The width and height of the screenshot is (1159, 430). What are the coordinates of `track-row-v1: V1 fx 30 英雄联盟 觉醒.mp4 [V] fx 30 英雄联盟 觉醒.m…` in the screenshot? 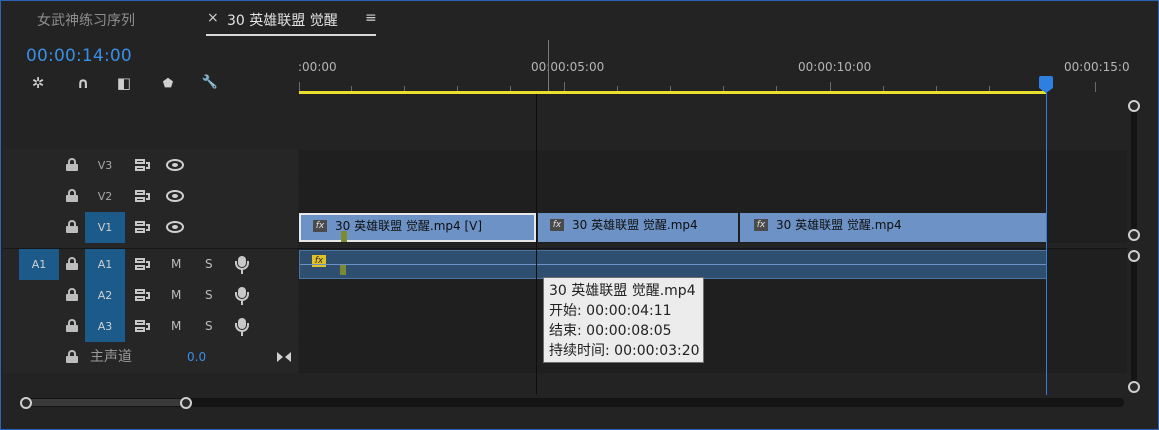 It's located at (565, 227).